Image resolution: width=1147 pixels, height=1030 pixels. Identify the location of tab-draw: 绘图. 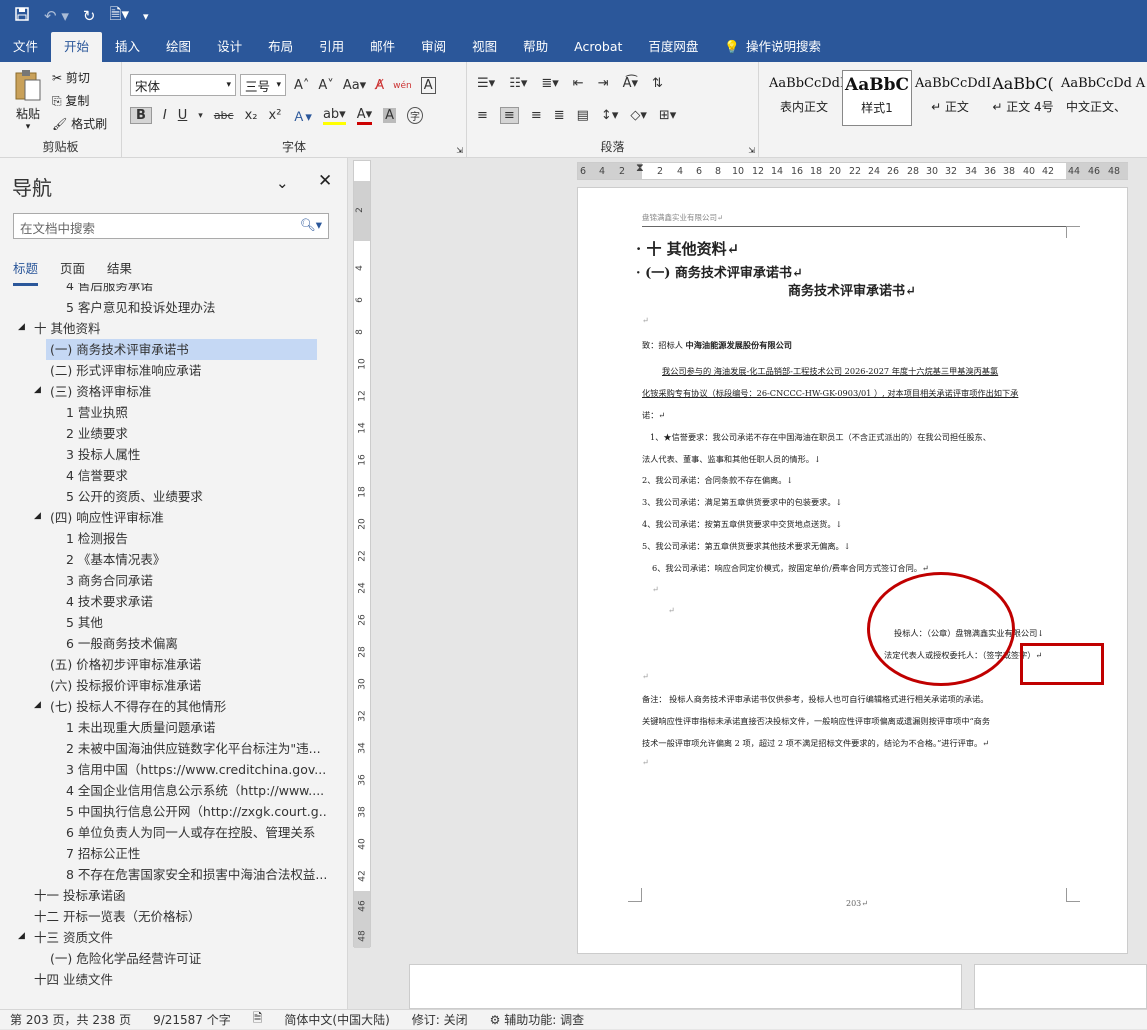
(178, 47).